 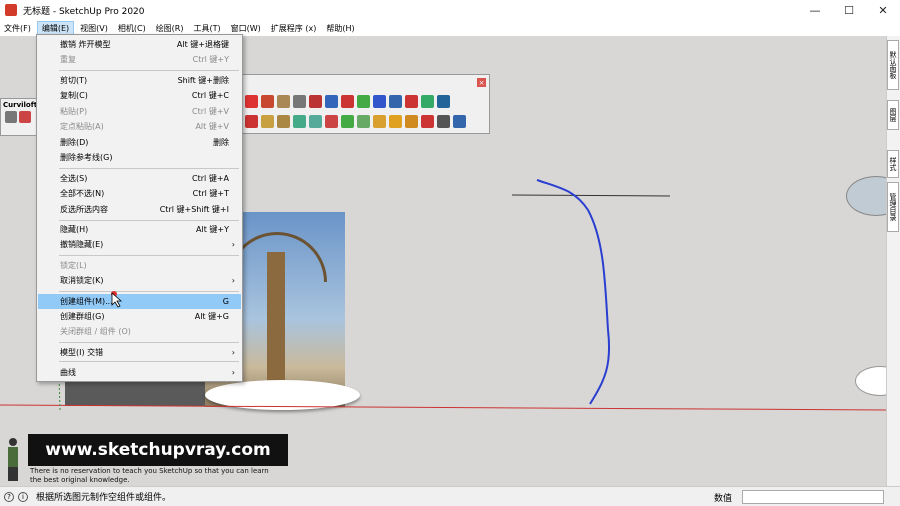 I want to click on tool-11-icon, so click(x=411, y=101).